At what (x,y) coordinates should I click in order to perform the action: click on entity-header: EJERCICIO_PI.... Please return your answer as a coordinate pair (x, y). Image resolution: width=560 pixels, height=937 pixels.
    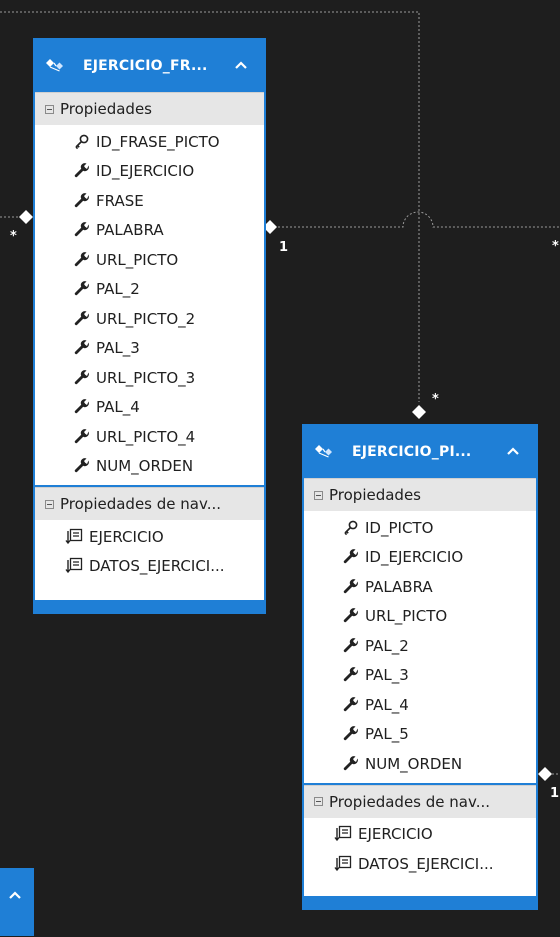
    Looking at the image, I should click on (420, 452).